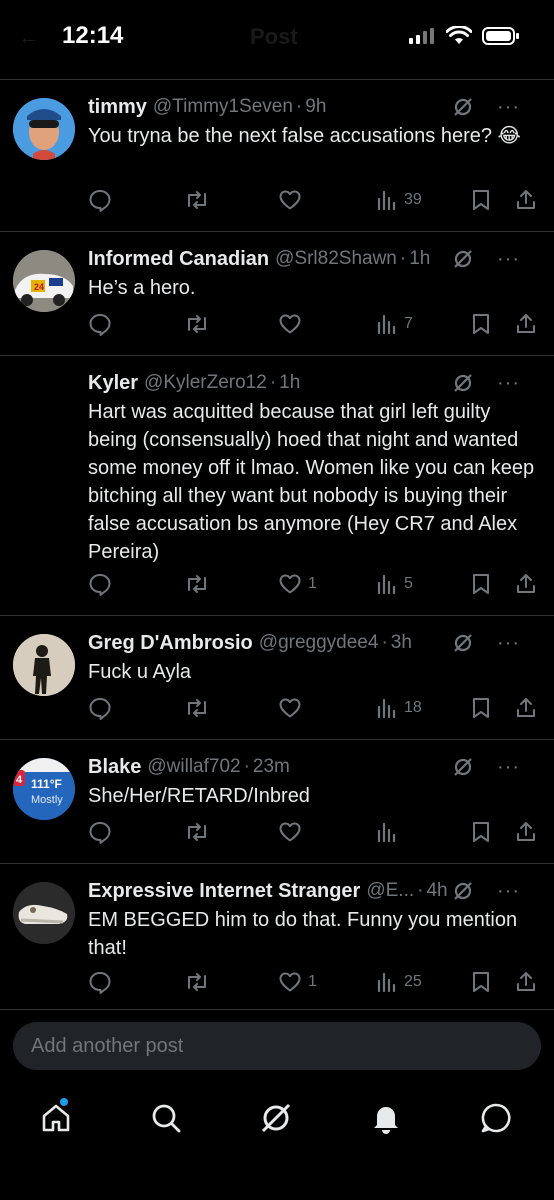 The image size is (554, 1200). I want to click on reply-compose-input: Add another post, so click(277, 1046).